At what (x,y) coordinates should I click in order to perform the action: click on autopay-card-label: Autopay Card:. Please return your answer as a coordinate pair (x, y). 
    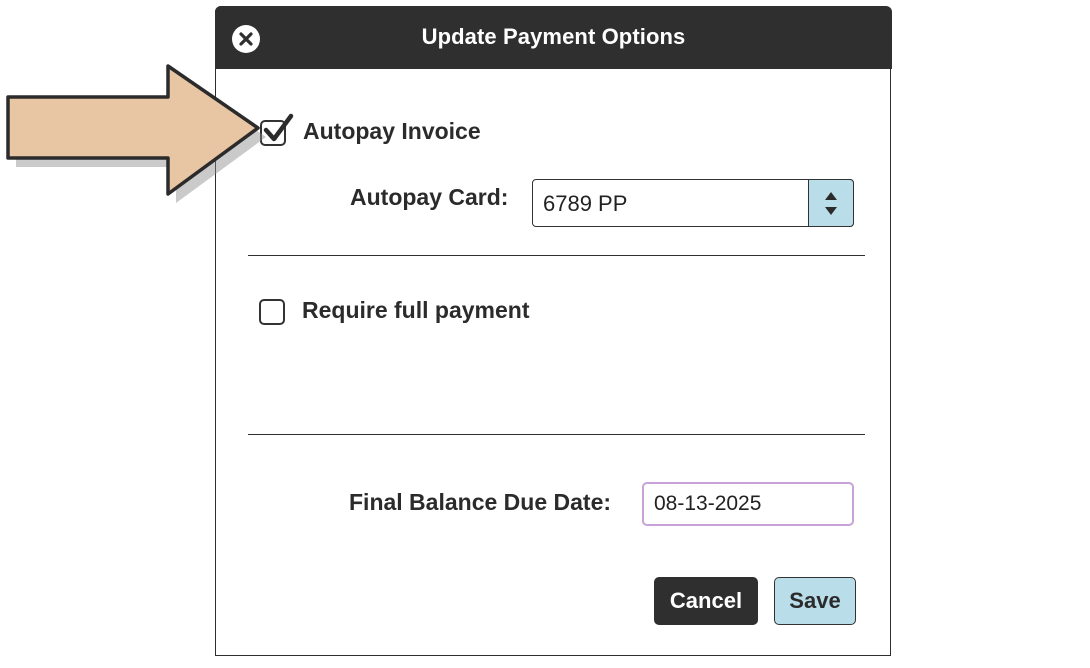
    Looking at the image, I should click on (429, 197).